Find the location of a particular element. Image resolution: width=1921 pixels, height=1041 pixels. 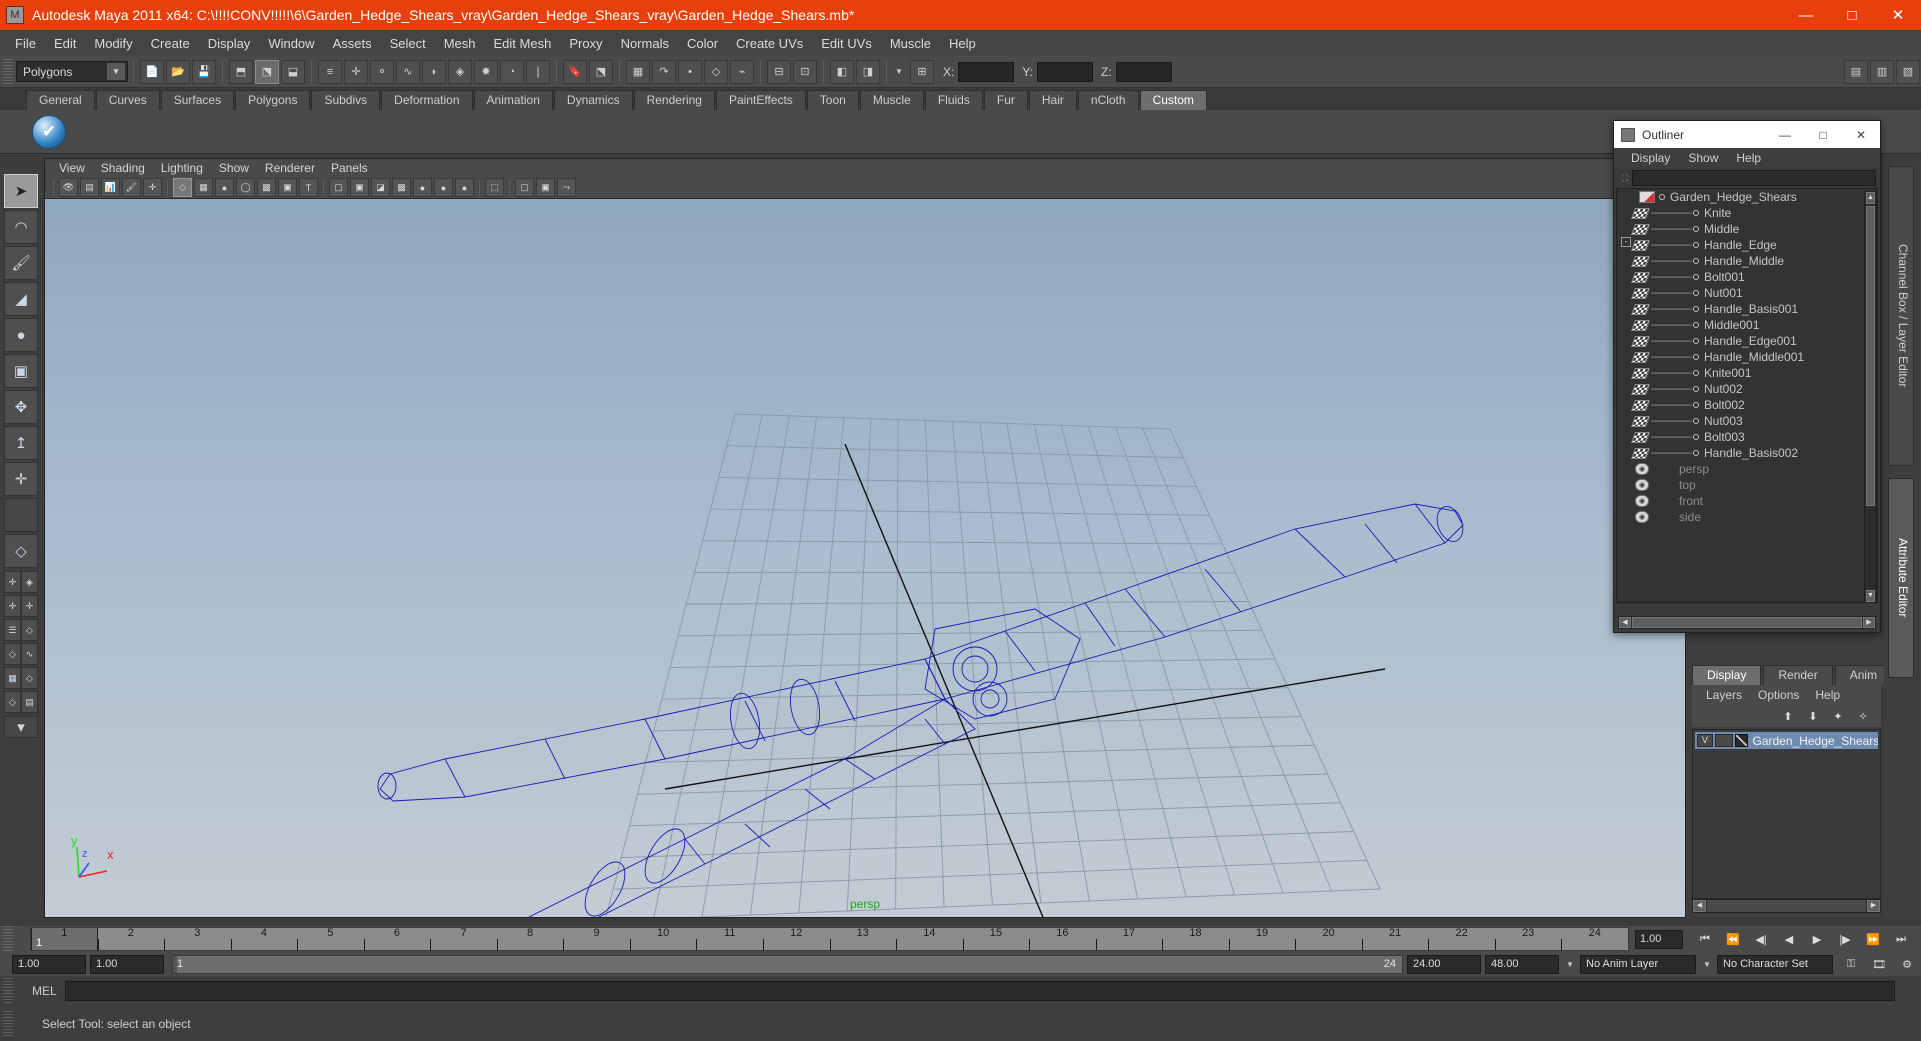

select-by-object-type-button: ⬔ is located at coordinates (267, 71).